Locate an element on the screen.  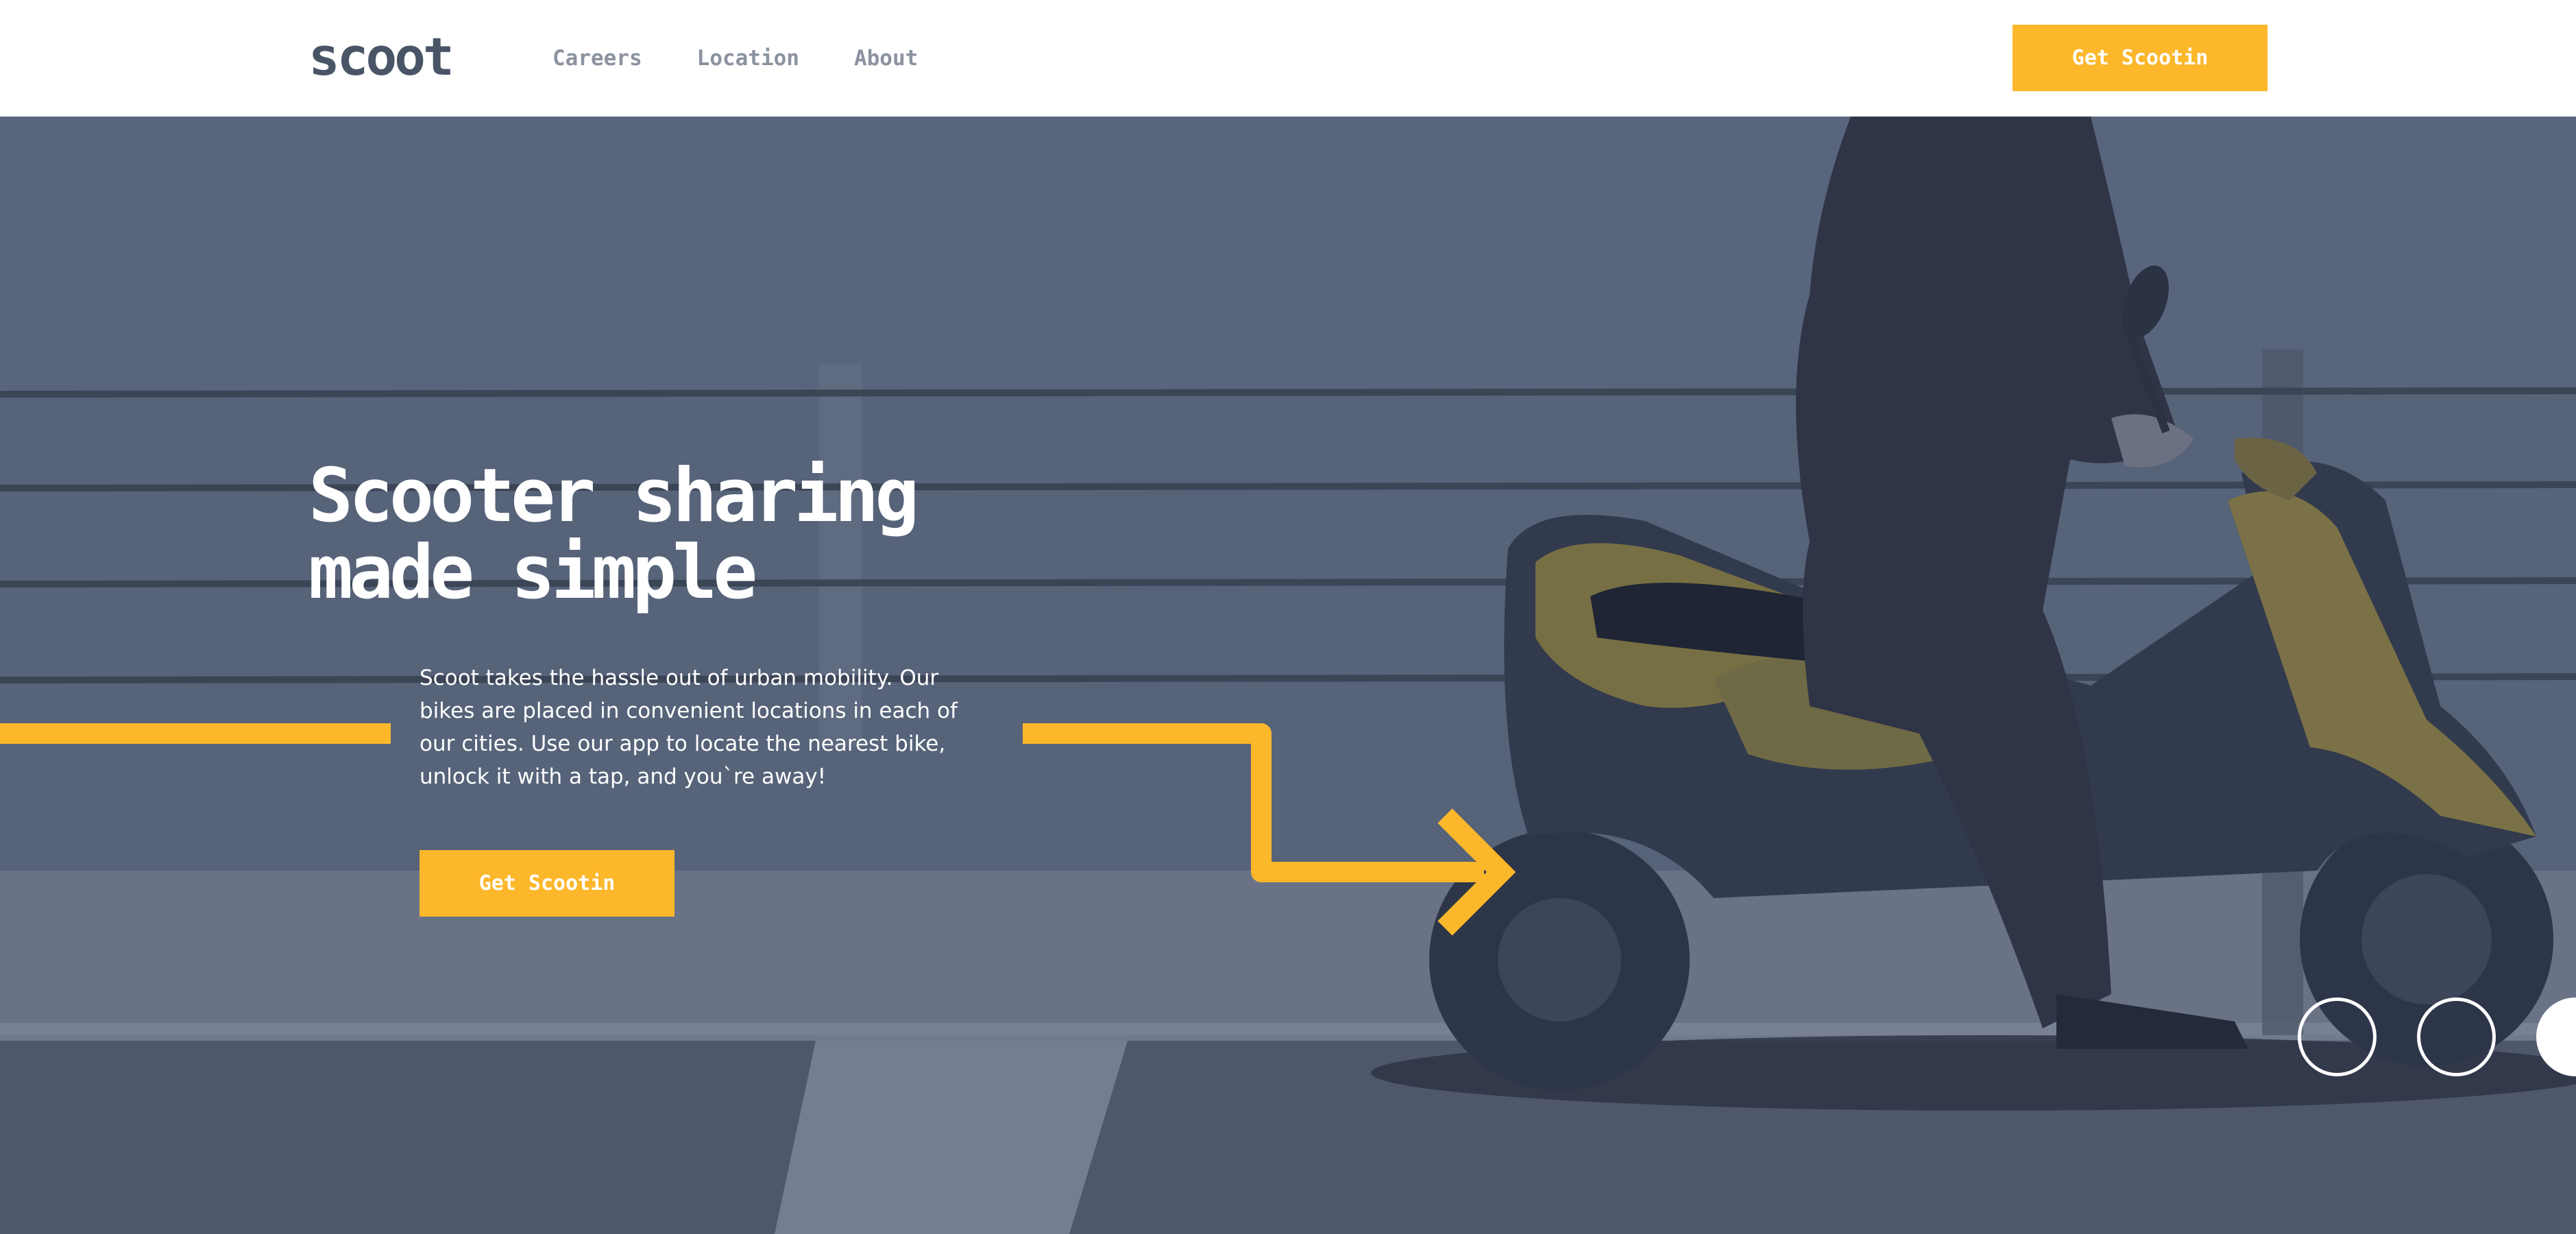
site-header: scoot Careers Location About Get Scootin is located at coordinates (1288, 59).